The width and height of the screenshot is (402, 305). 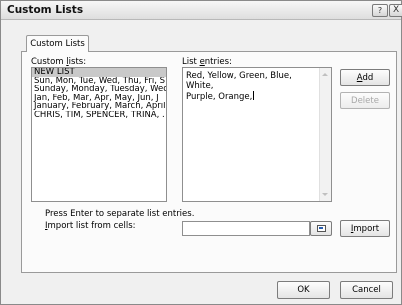 I want to click on close-button: X, so click(x=395, y=10).